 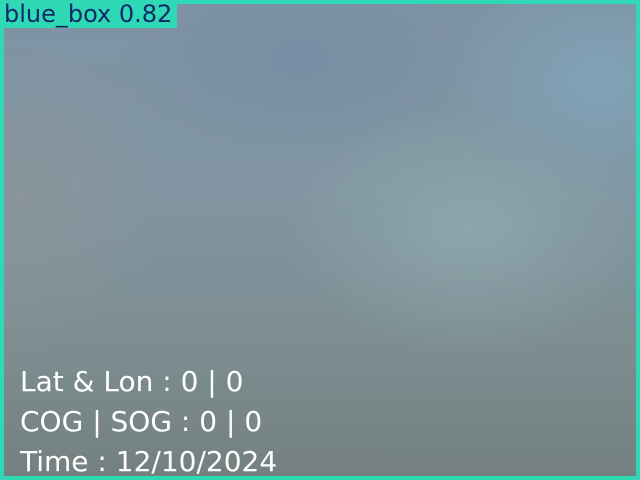 I want to click on detection-label: blue_box 0.82, so click(x=89, y=14).